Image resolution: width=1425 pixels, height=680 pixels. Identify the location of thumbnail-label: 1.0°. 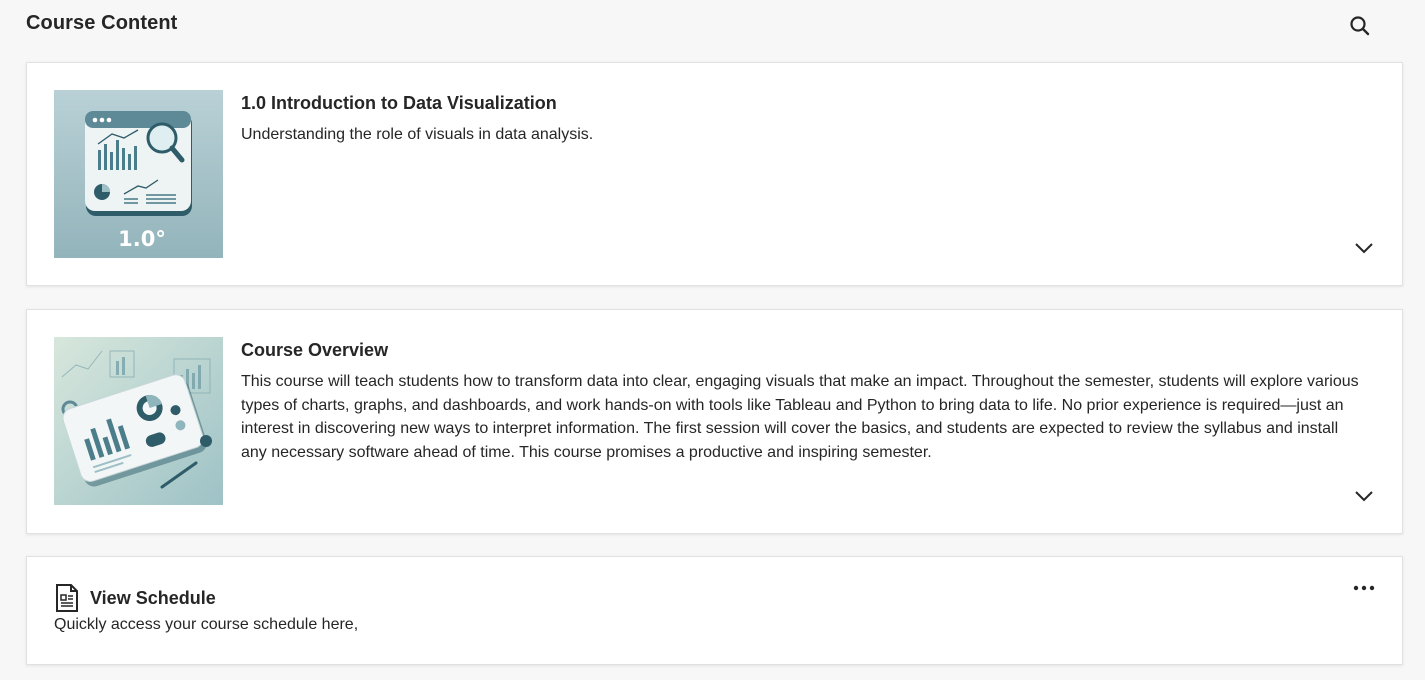
(142, 239).